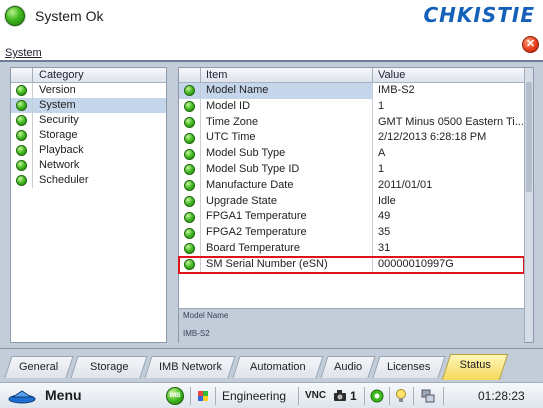 The width and height of the screenshot is (543, 408). Describe the element at coordinates (381, 105) in the screenshot. I see `row-value: 1` at that location.